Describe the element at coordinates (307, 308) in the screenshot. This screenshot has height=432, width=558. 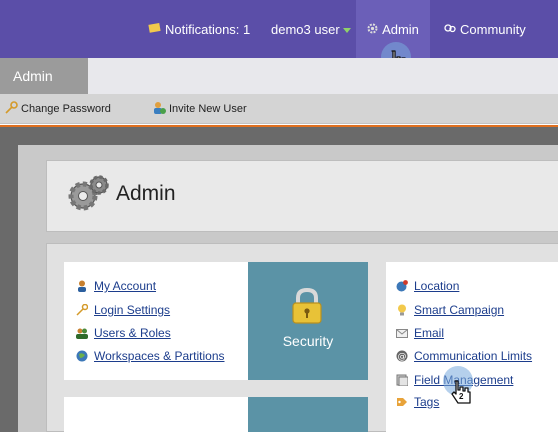
I see `lock-icon` at that location.